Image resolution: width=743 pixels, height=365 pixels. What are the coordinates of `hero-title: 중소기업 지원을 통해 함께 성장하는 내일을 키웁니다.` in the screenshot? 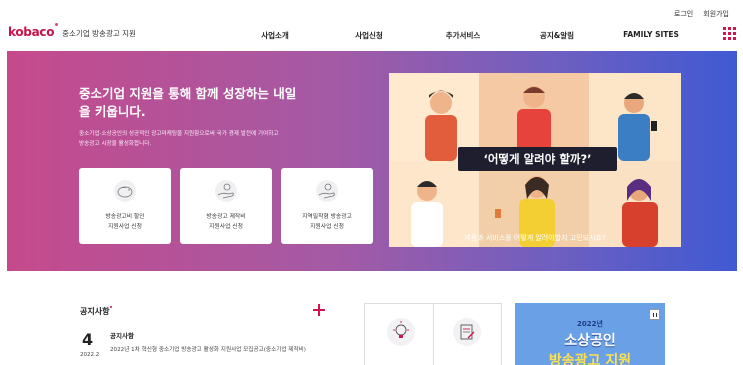 It's located at (188, 102).